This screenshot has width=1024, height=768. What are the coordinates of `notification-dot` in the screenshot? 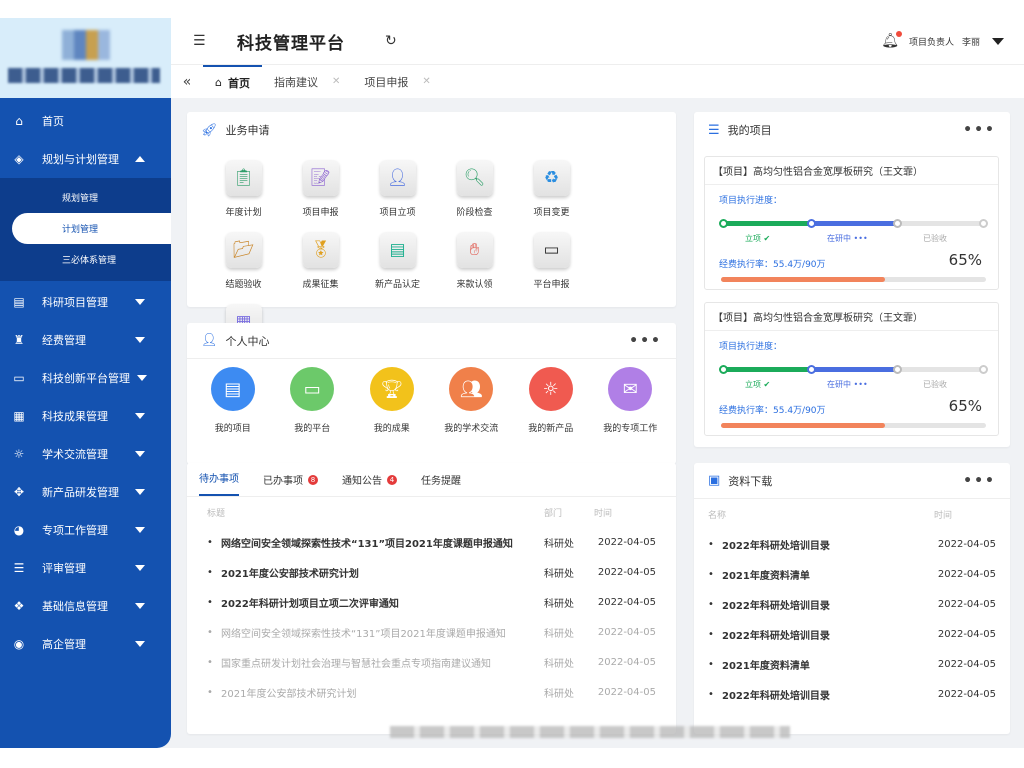 It's located at (898, 34).